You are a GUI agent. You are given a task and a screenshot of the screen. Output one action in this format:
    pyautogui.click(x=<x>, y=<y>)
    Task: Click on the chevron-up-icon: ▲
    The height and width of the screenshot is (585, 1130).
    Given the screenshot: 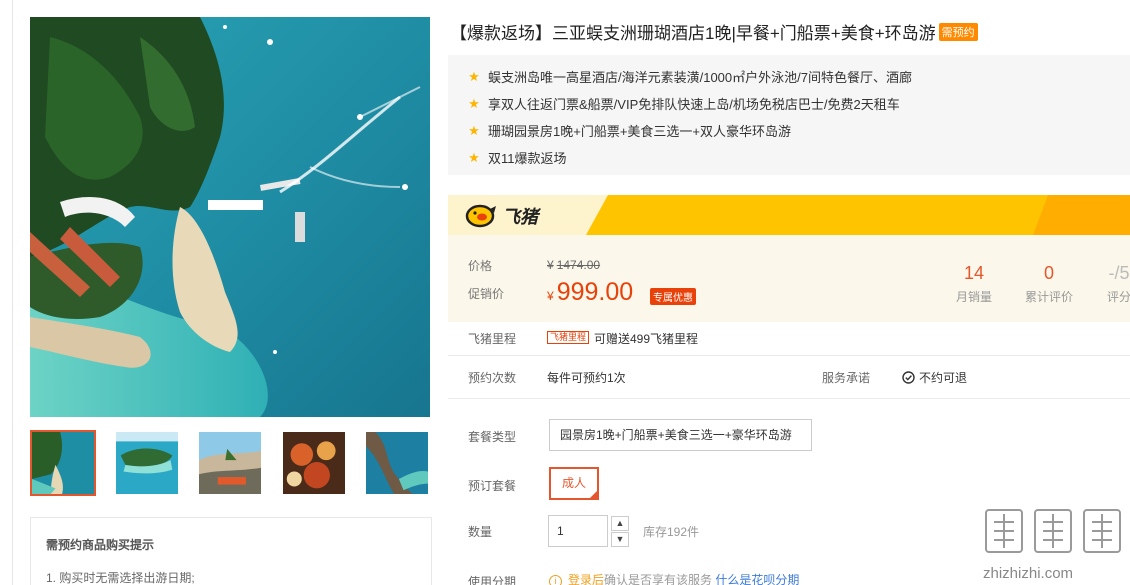 What is the action you would take?
    pyautogui.click(x=620, y=523)
    